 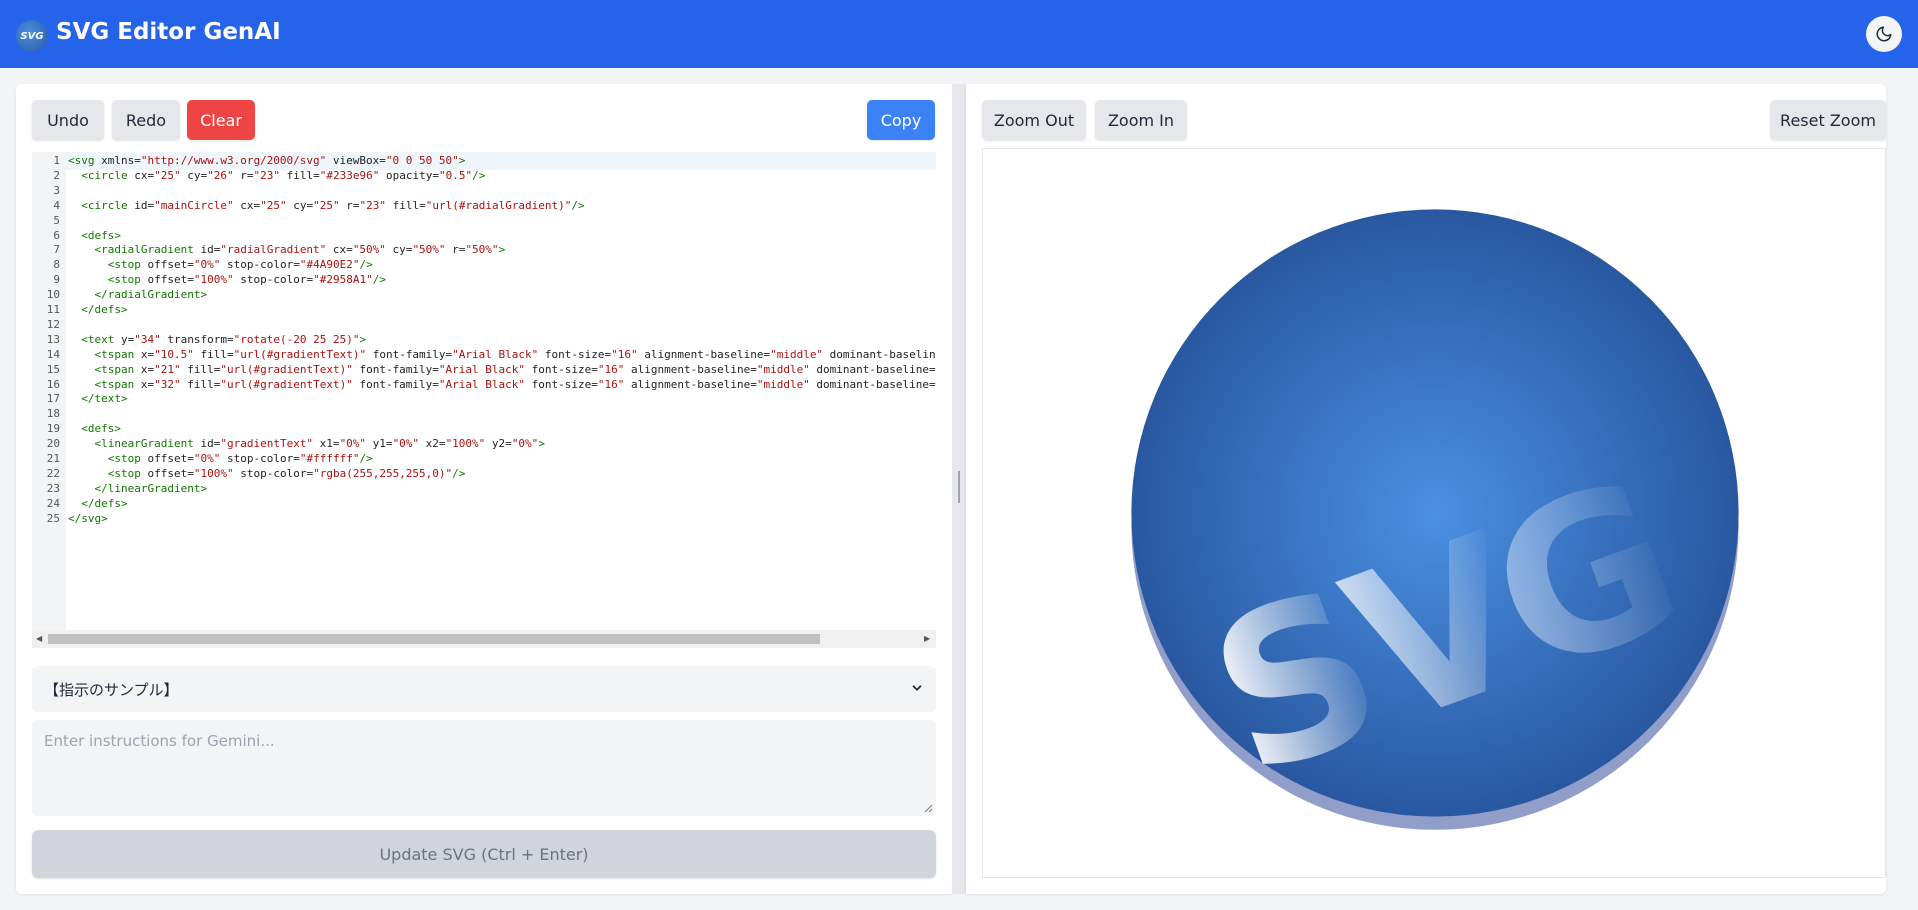 I want to click on line-number: 4, so click(x=56, y=205).